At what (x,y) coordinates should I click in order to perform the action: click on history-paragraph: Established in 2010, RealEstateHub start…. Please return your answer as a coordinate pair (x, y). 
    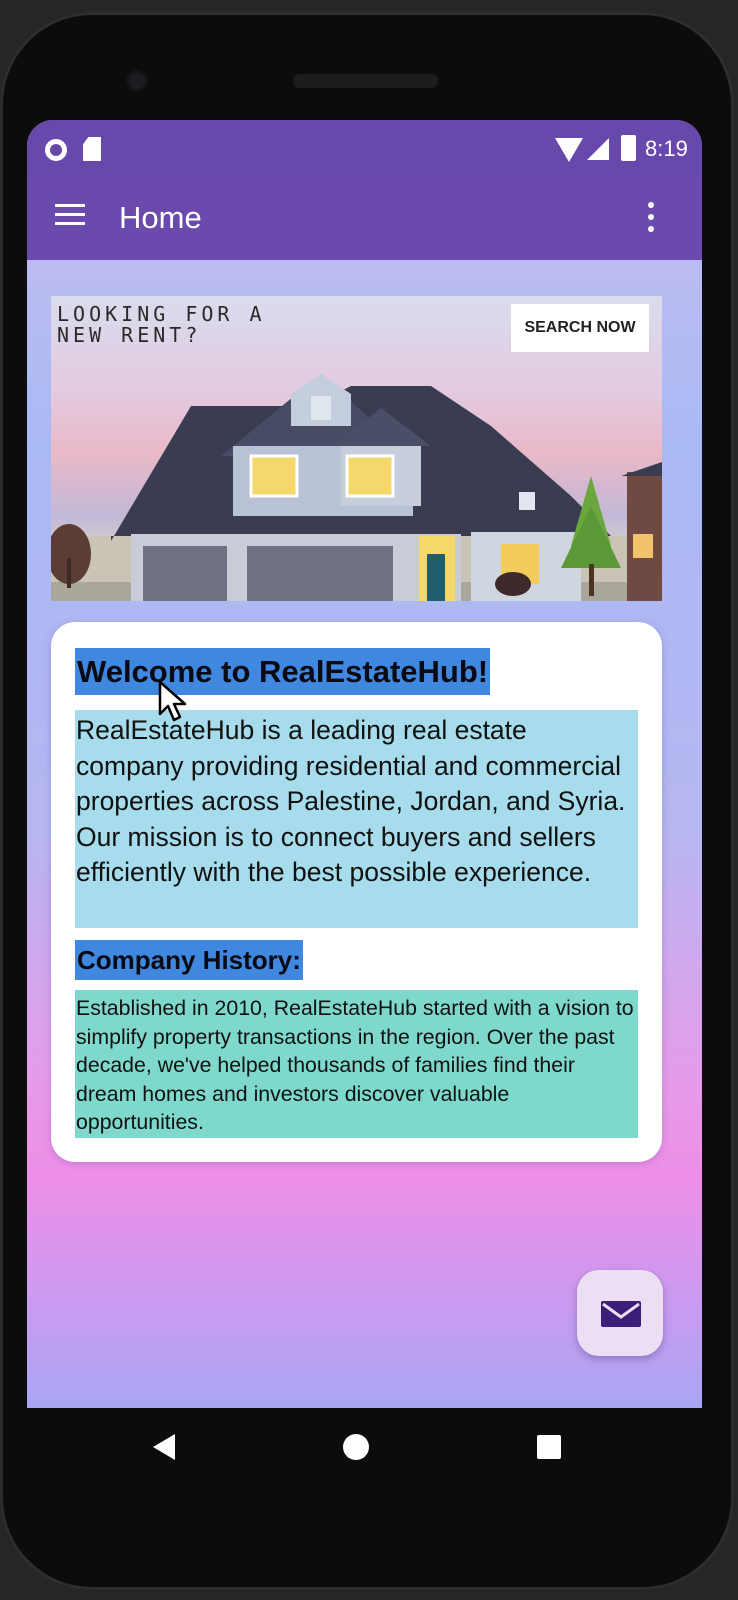
    Looking at the image, I should click on (356, 1064).